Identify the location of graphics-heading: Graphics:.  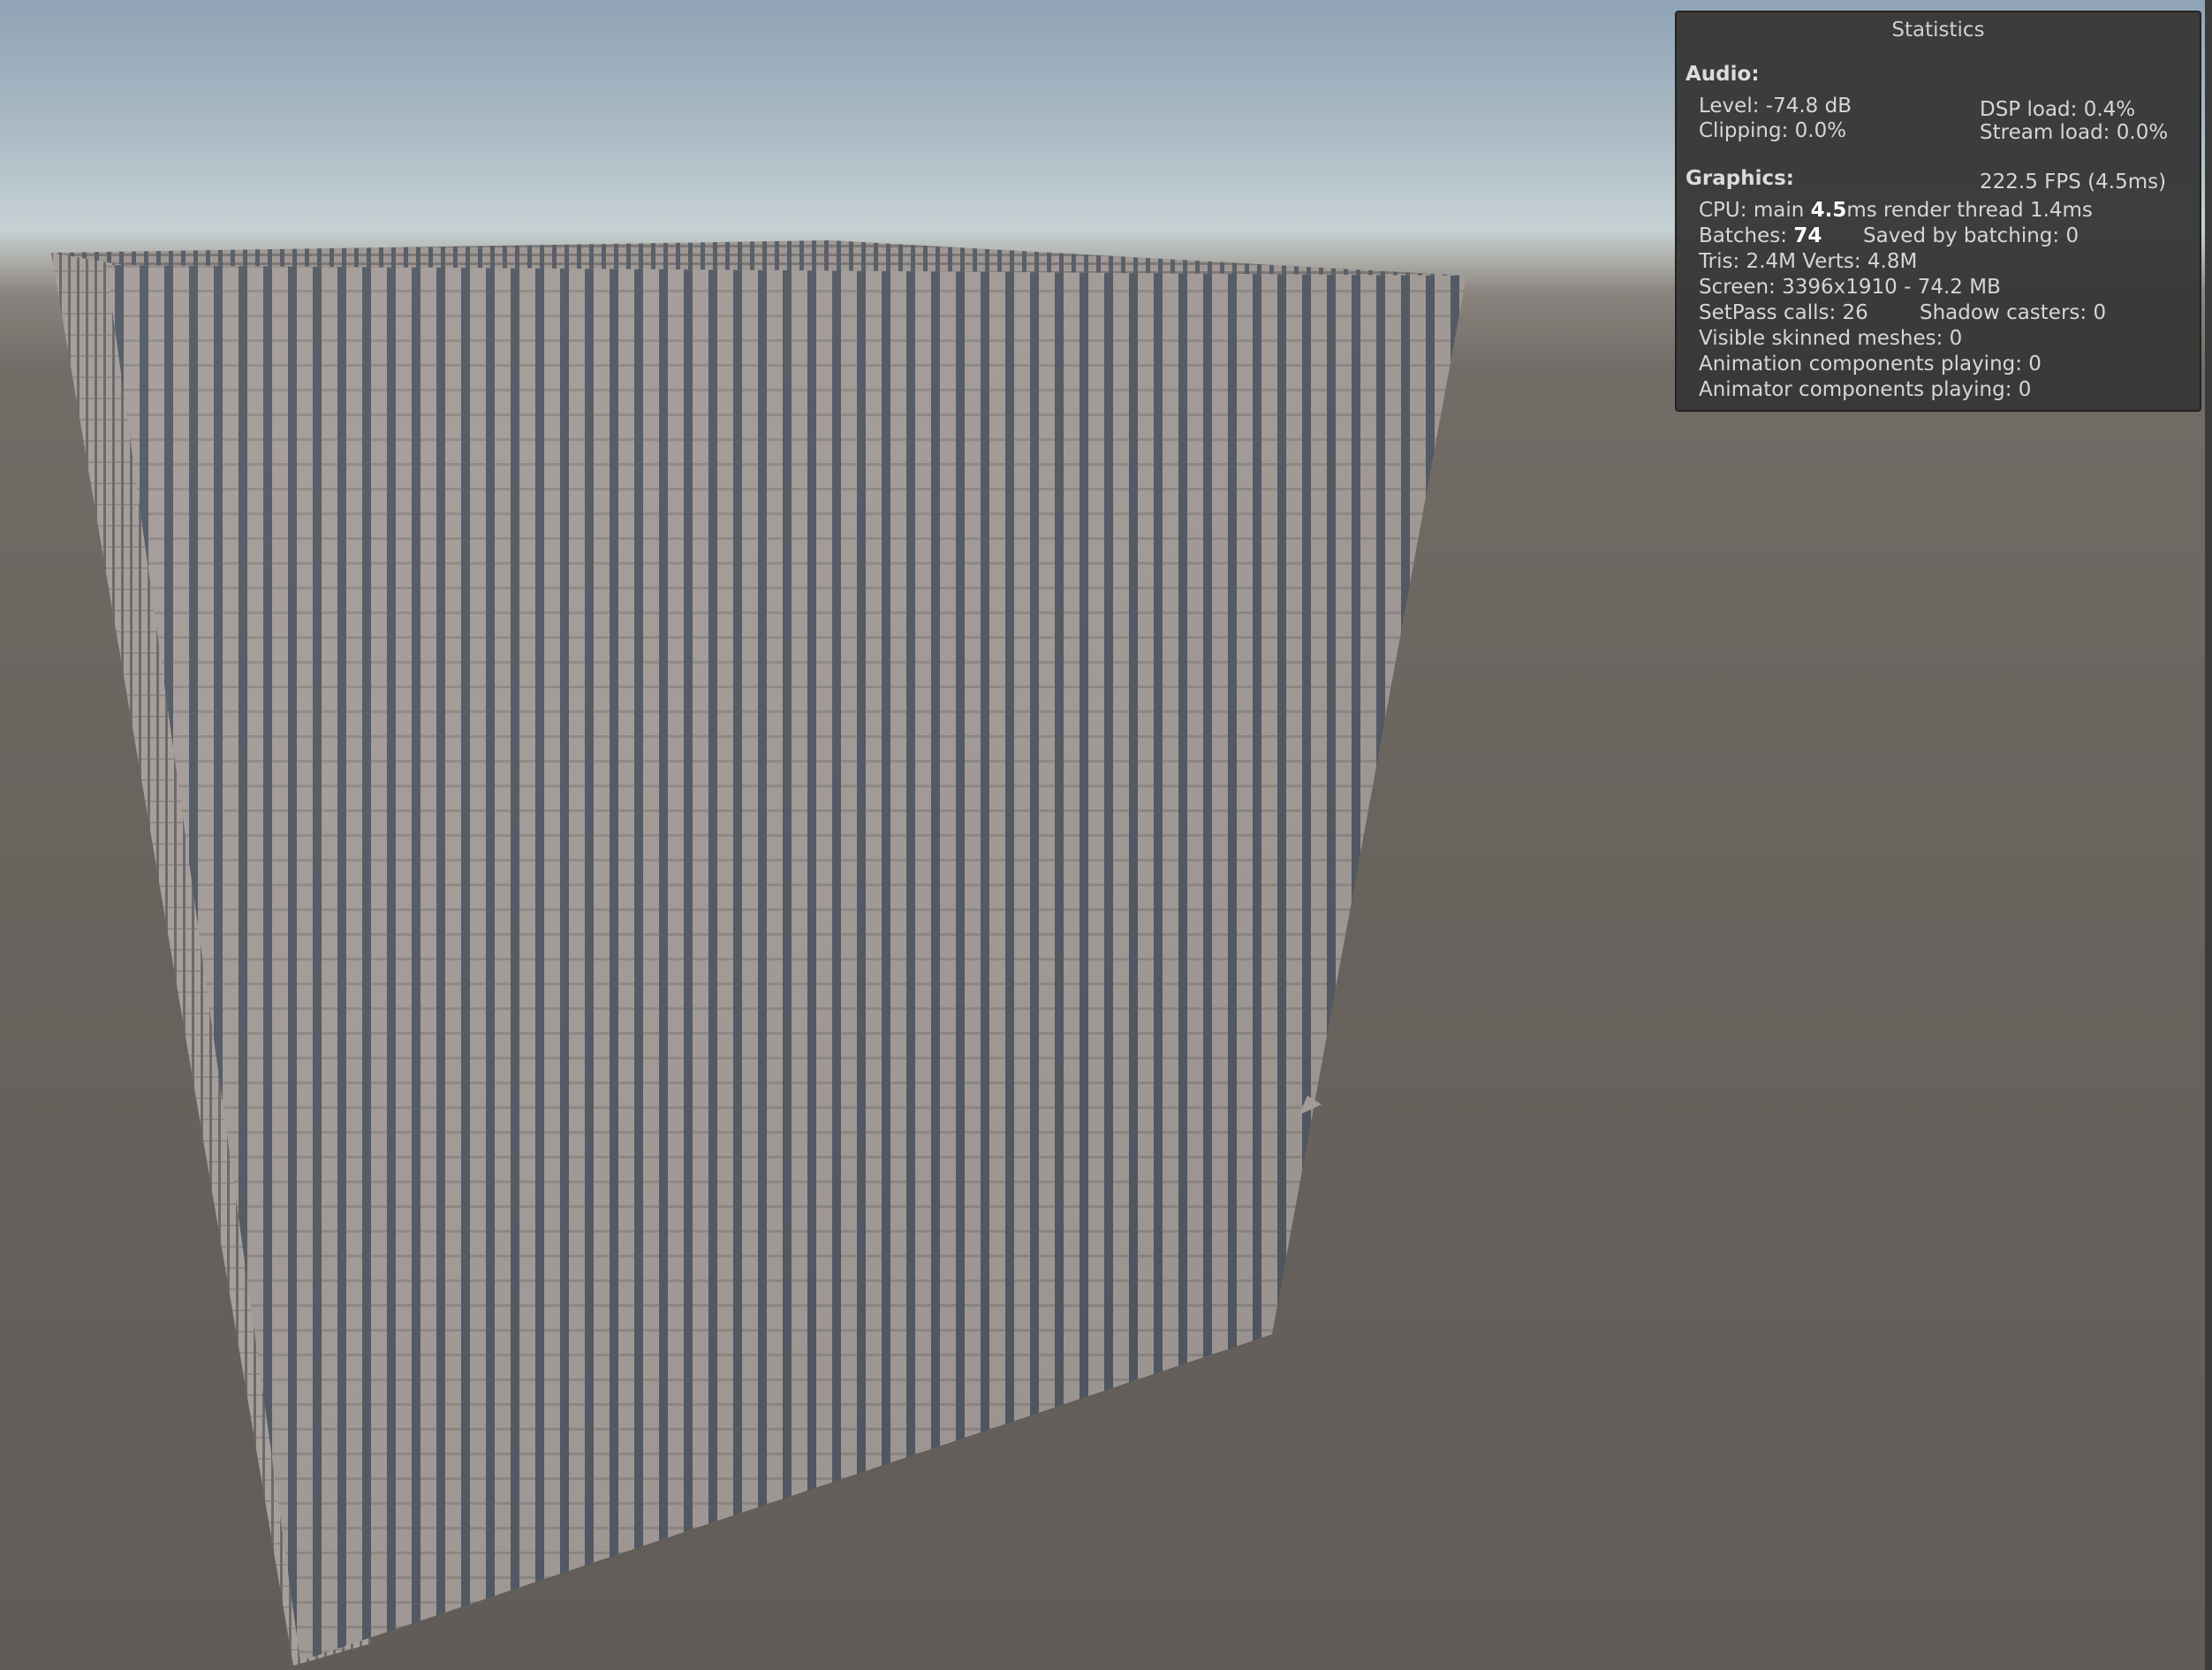
(1740, 178).